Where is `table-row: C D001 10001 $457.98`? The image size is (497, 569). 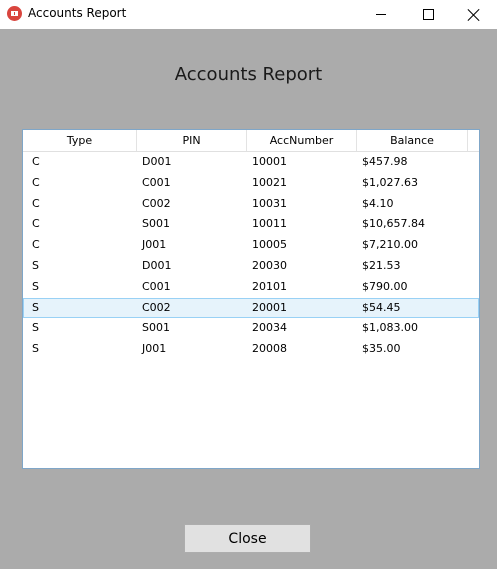 table-row: C D001 10001 $457.98 is located at coordinates (251, 162).